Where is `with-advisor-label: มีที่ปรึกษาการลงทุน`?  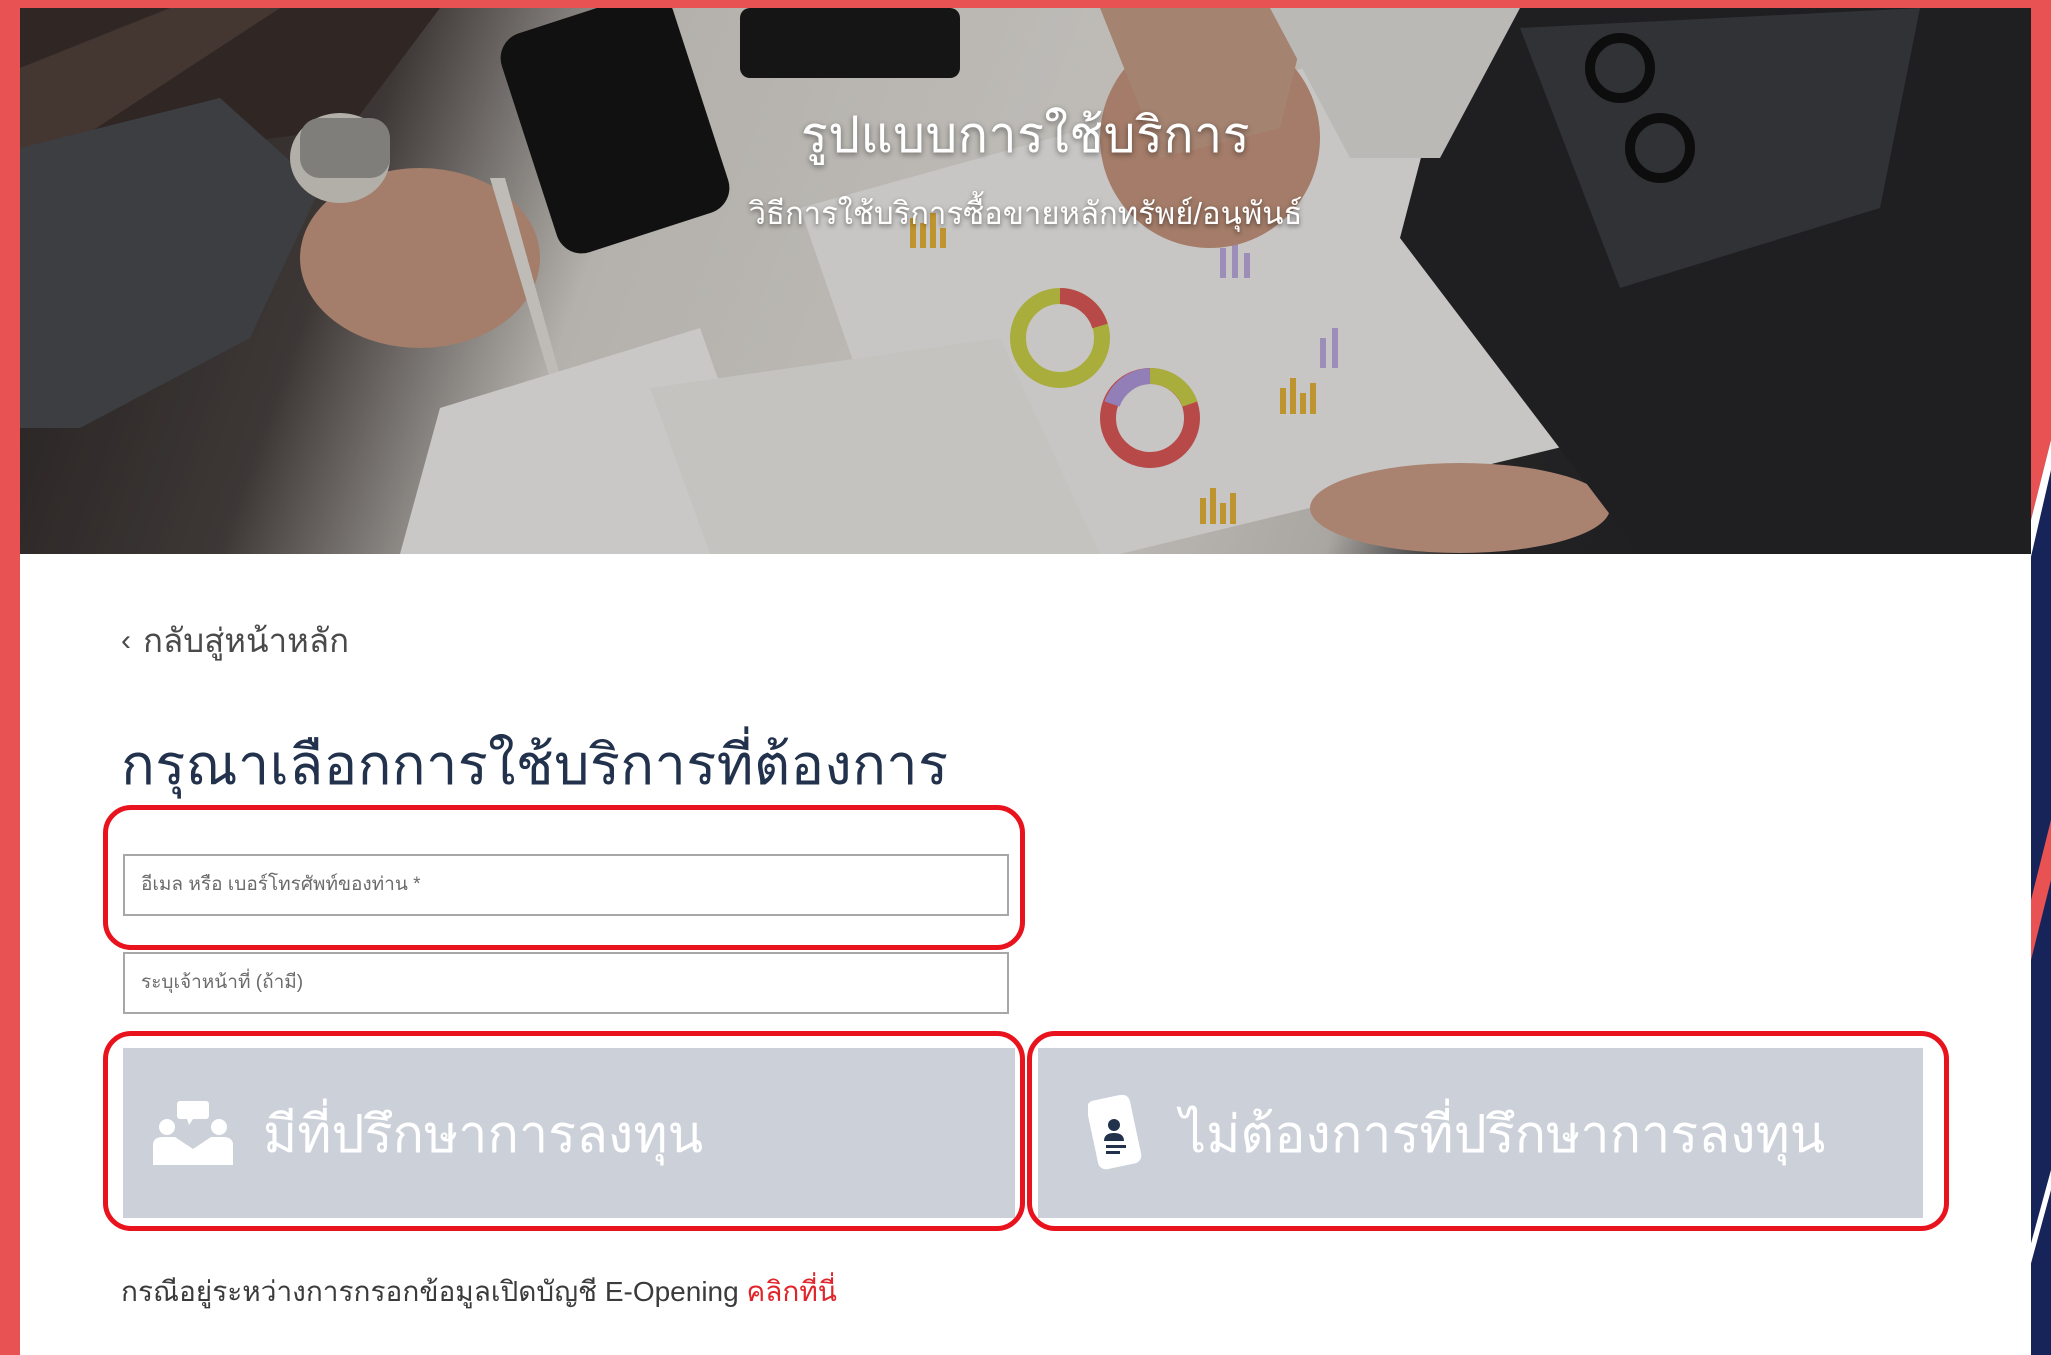
with-advisor-label: มีที่ปรึกษาการลงทุน is located at coordinates (483, 1134).